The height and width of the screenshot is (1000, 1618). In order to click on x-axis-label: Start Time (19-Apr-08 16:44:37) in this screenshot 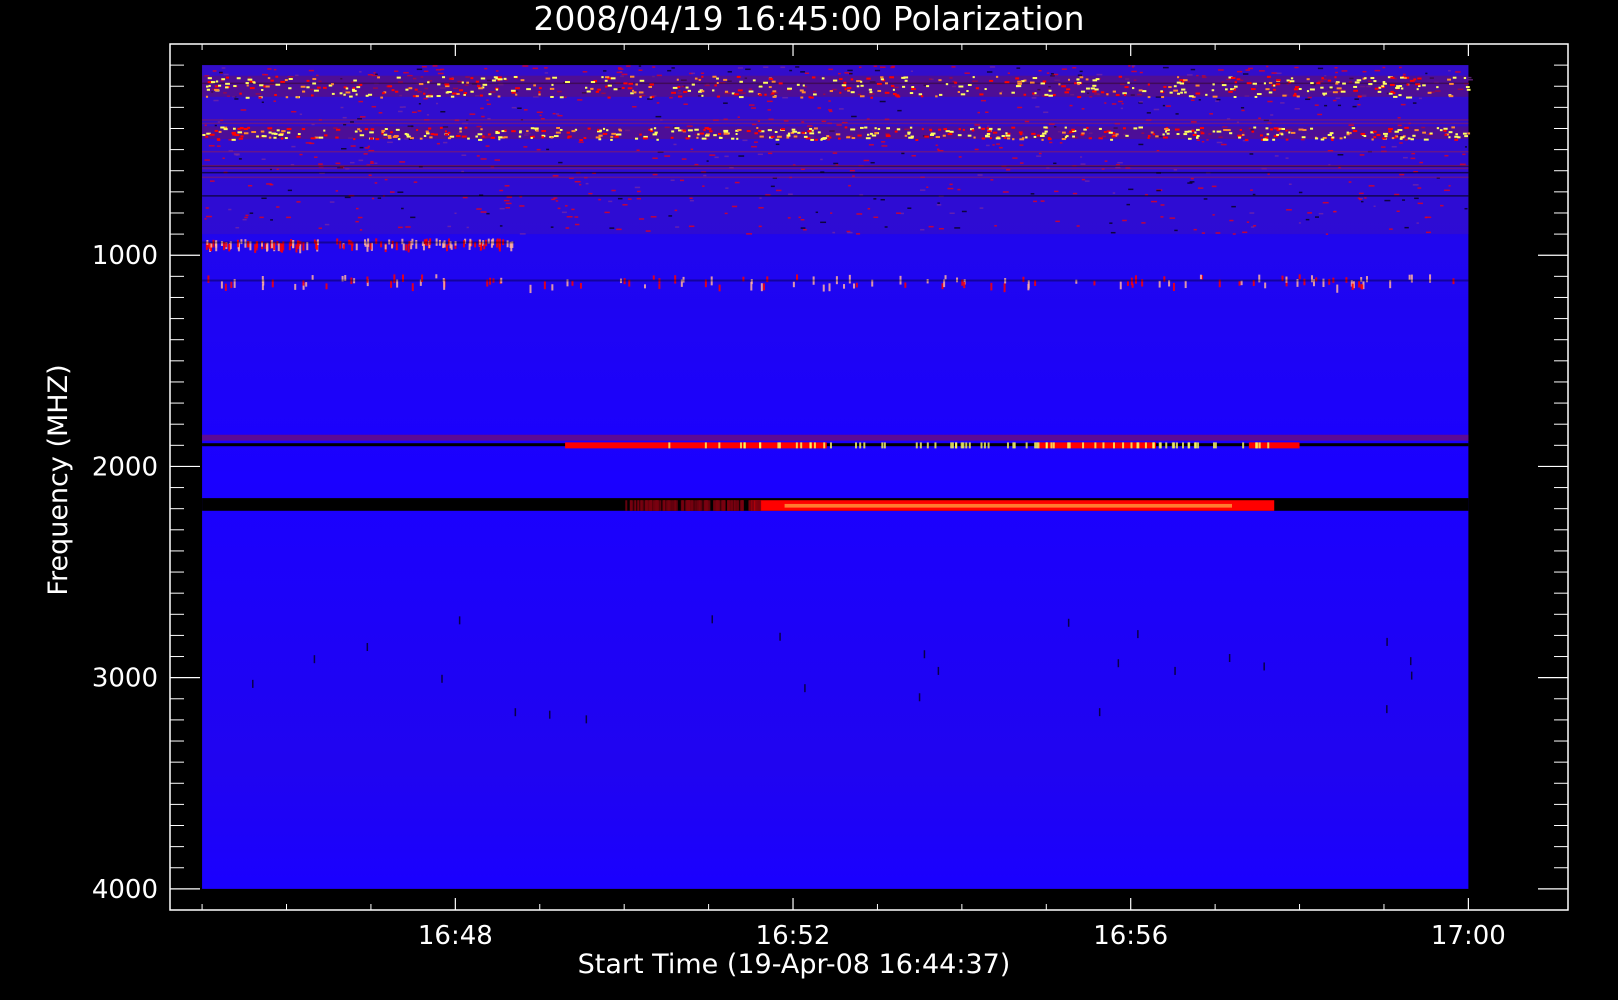, I will do `click(794, 964)`.